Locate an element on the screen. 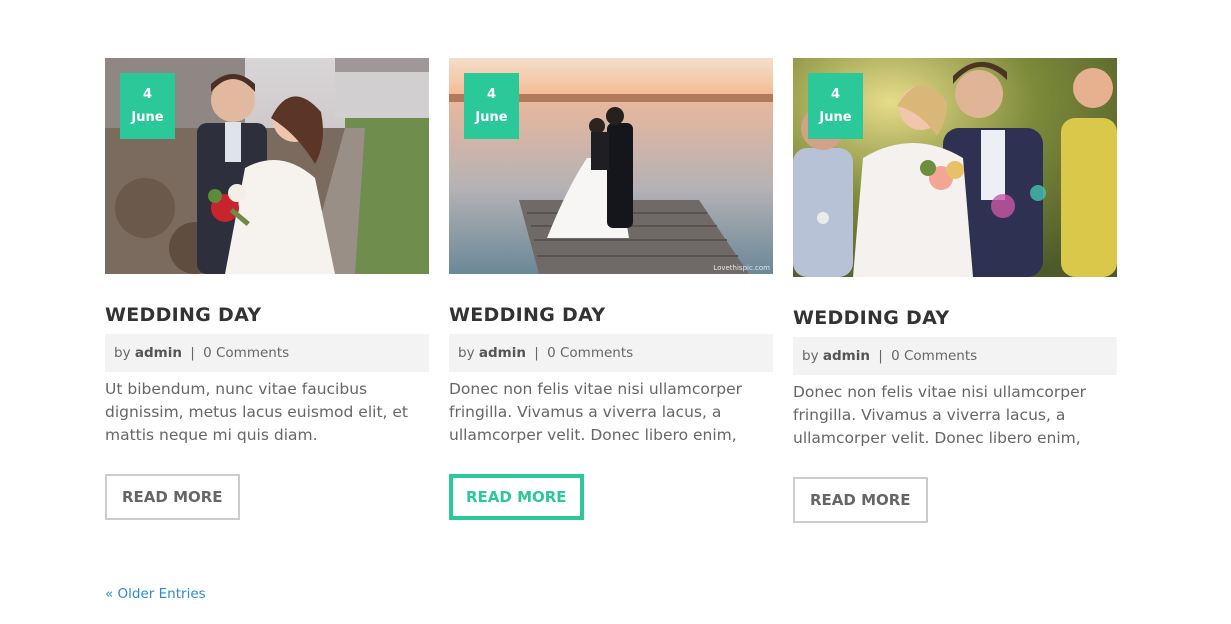  post-excerpt-line: Ut bibendum, nunc vitae faucibus is located at coordinates (236, 389).